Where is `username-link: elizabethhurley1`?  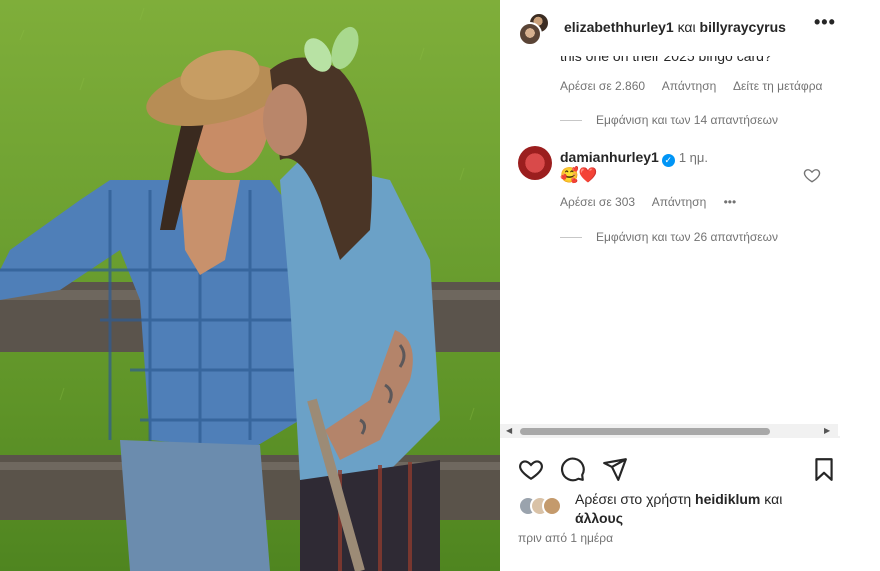
username-link: elizabethhurley1 is located at coordinates (619, 27).